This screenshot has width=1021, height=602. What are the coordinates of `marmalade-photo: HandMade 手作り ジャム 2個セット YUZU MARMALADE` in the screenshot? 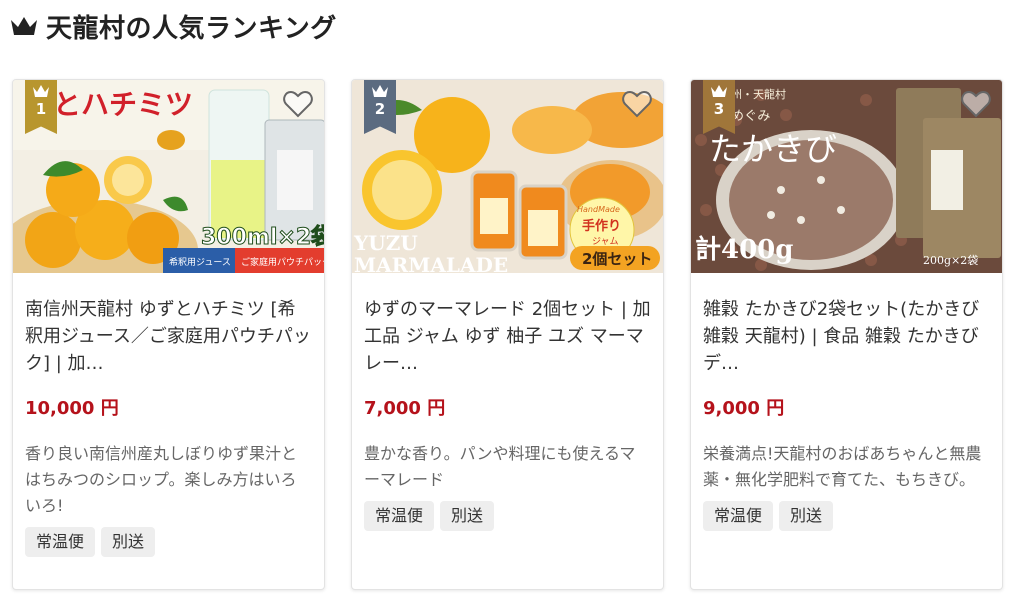 It's located at (507, 176).